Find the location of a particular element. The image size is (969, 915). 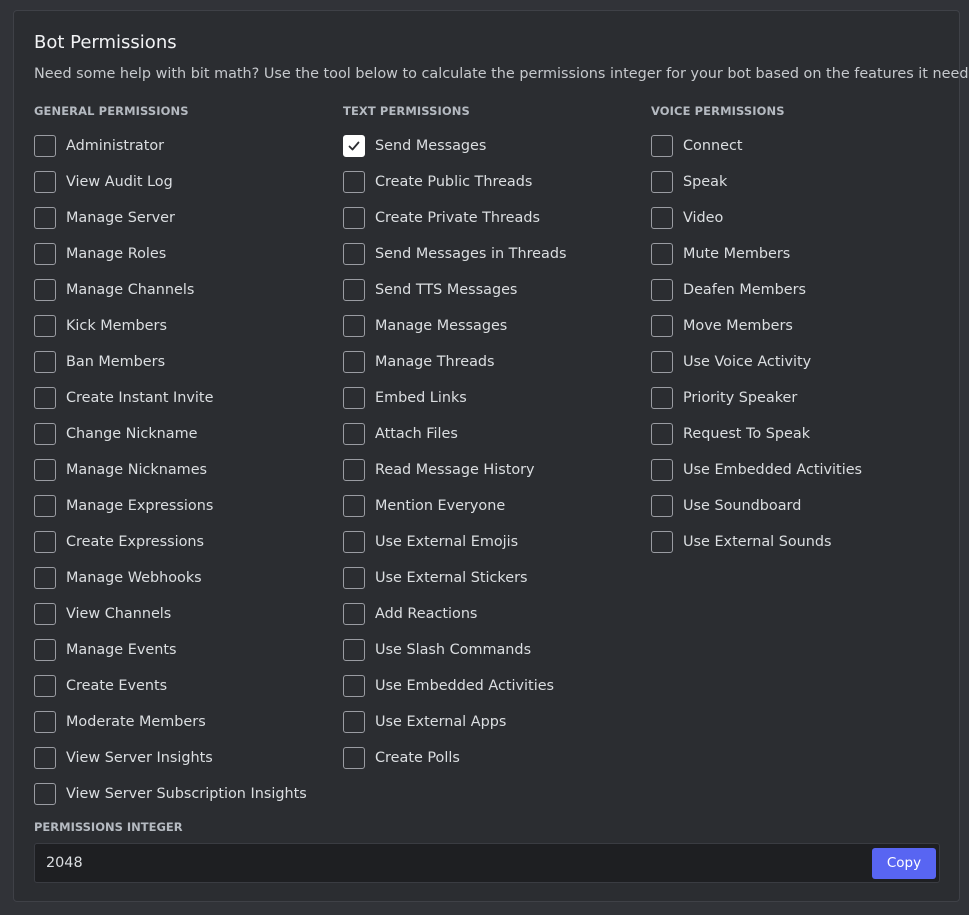

permission-mute-members: Mute Members is located at coordinates (756, 254).